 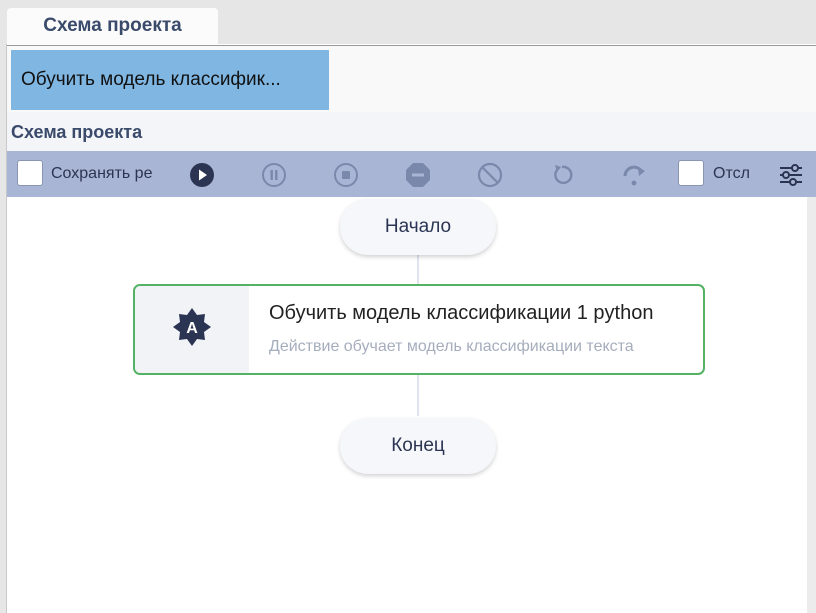 I want to click on auto-badge-icon: A, so click(x=192, y=329).